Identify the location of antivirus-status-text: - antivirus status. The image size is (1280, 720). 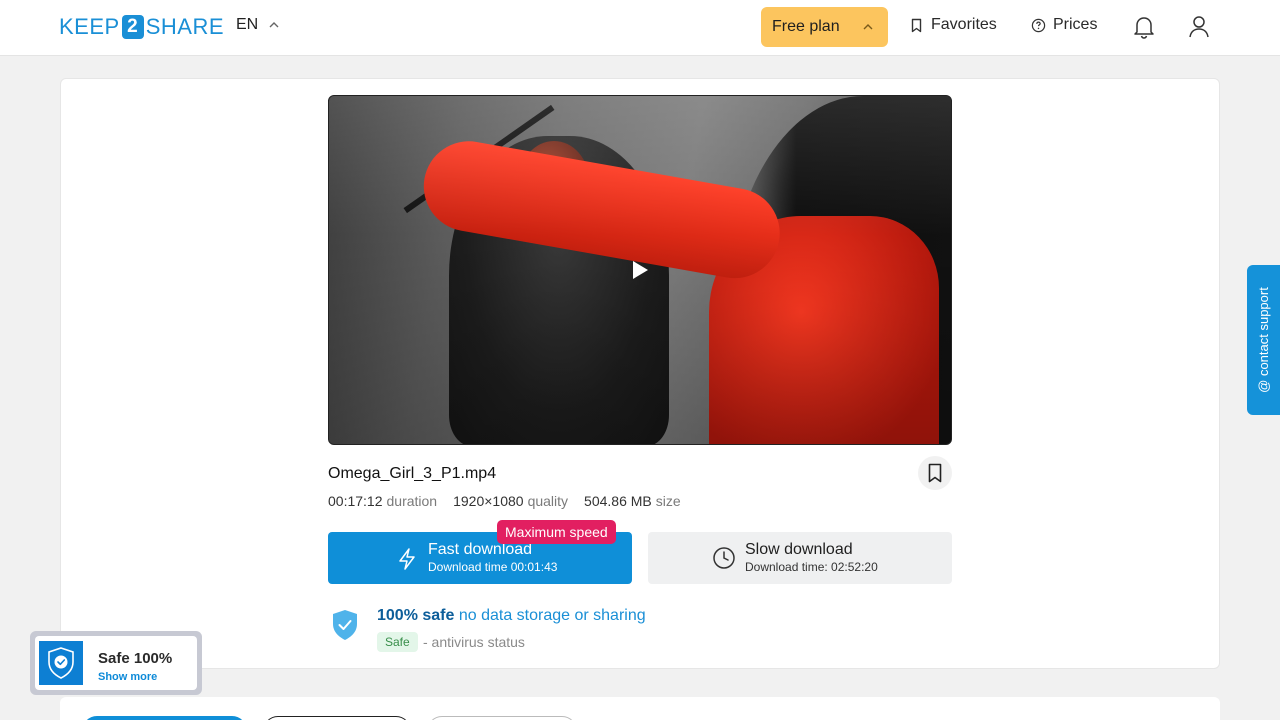
(474, 642).